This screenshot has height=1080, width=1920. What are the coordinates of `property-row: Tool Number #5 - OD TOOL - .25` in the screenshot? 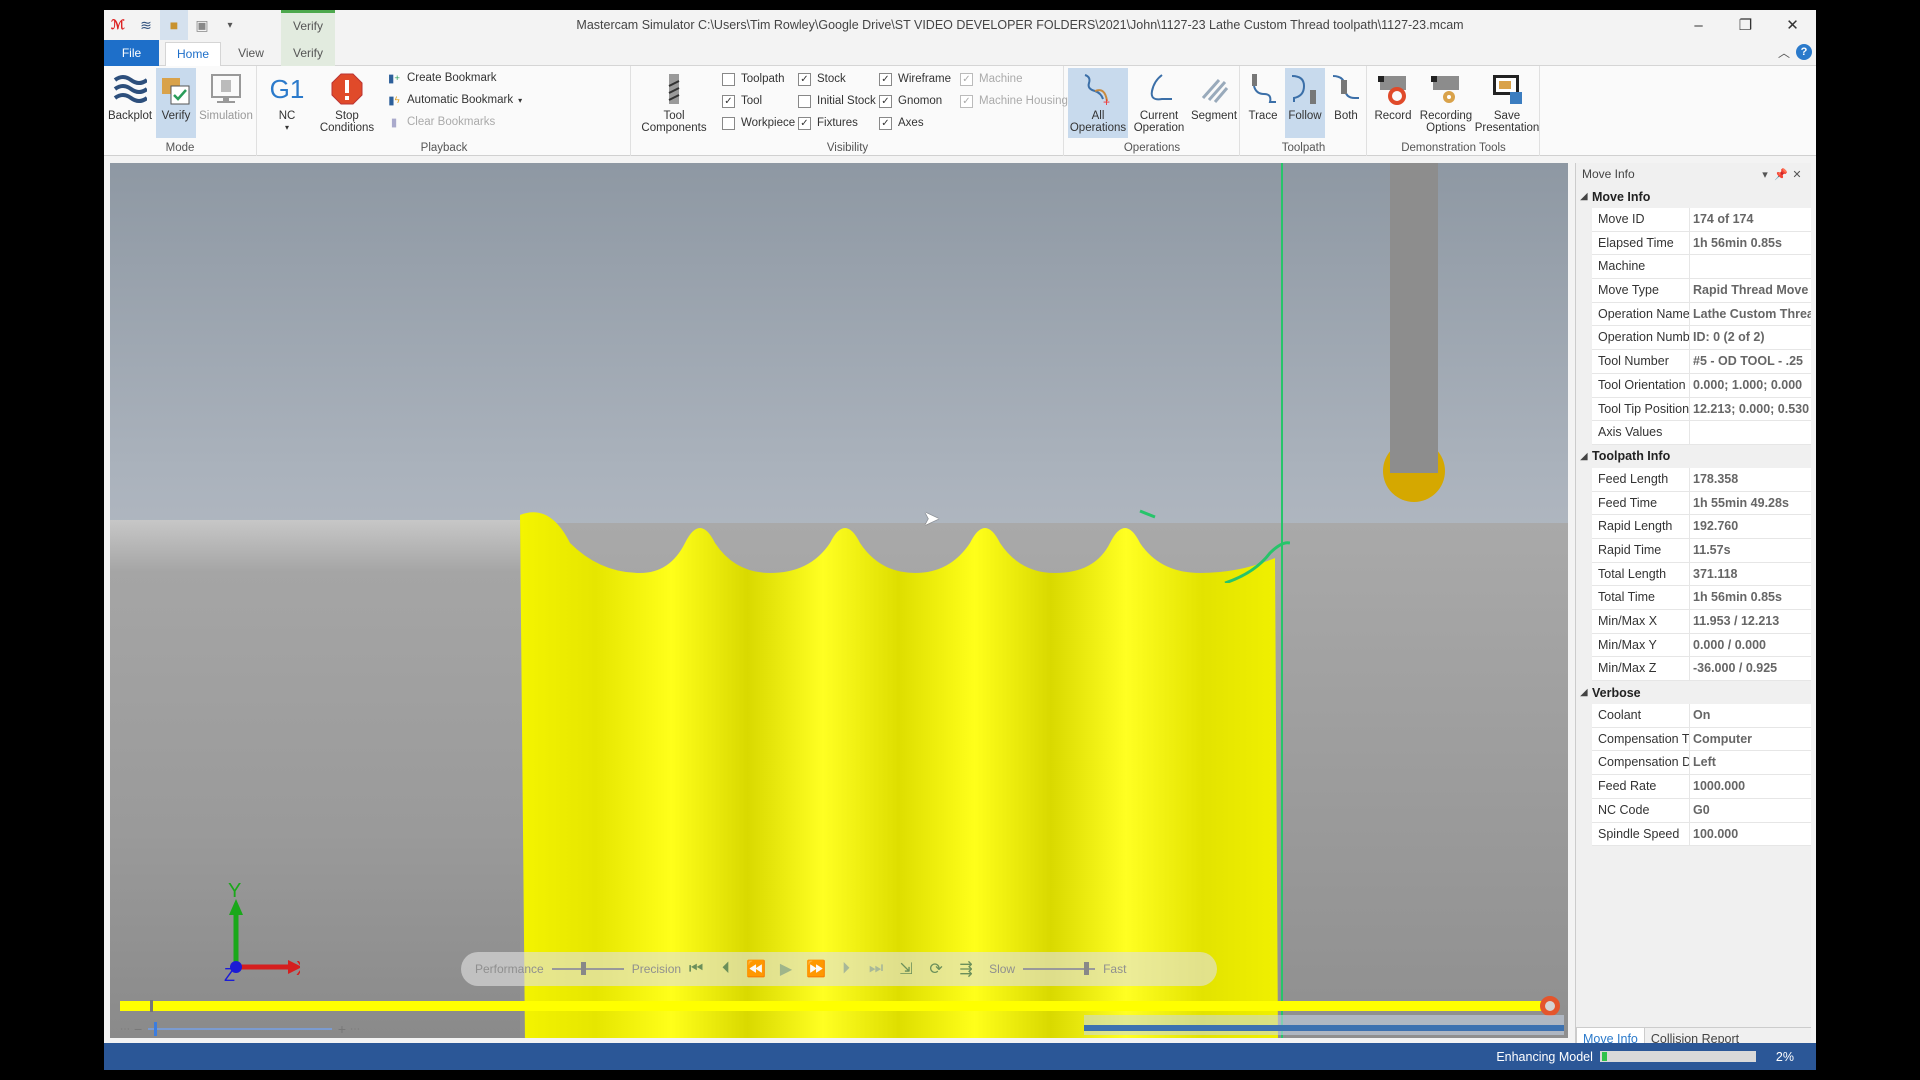 It's located at (1701, 362).